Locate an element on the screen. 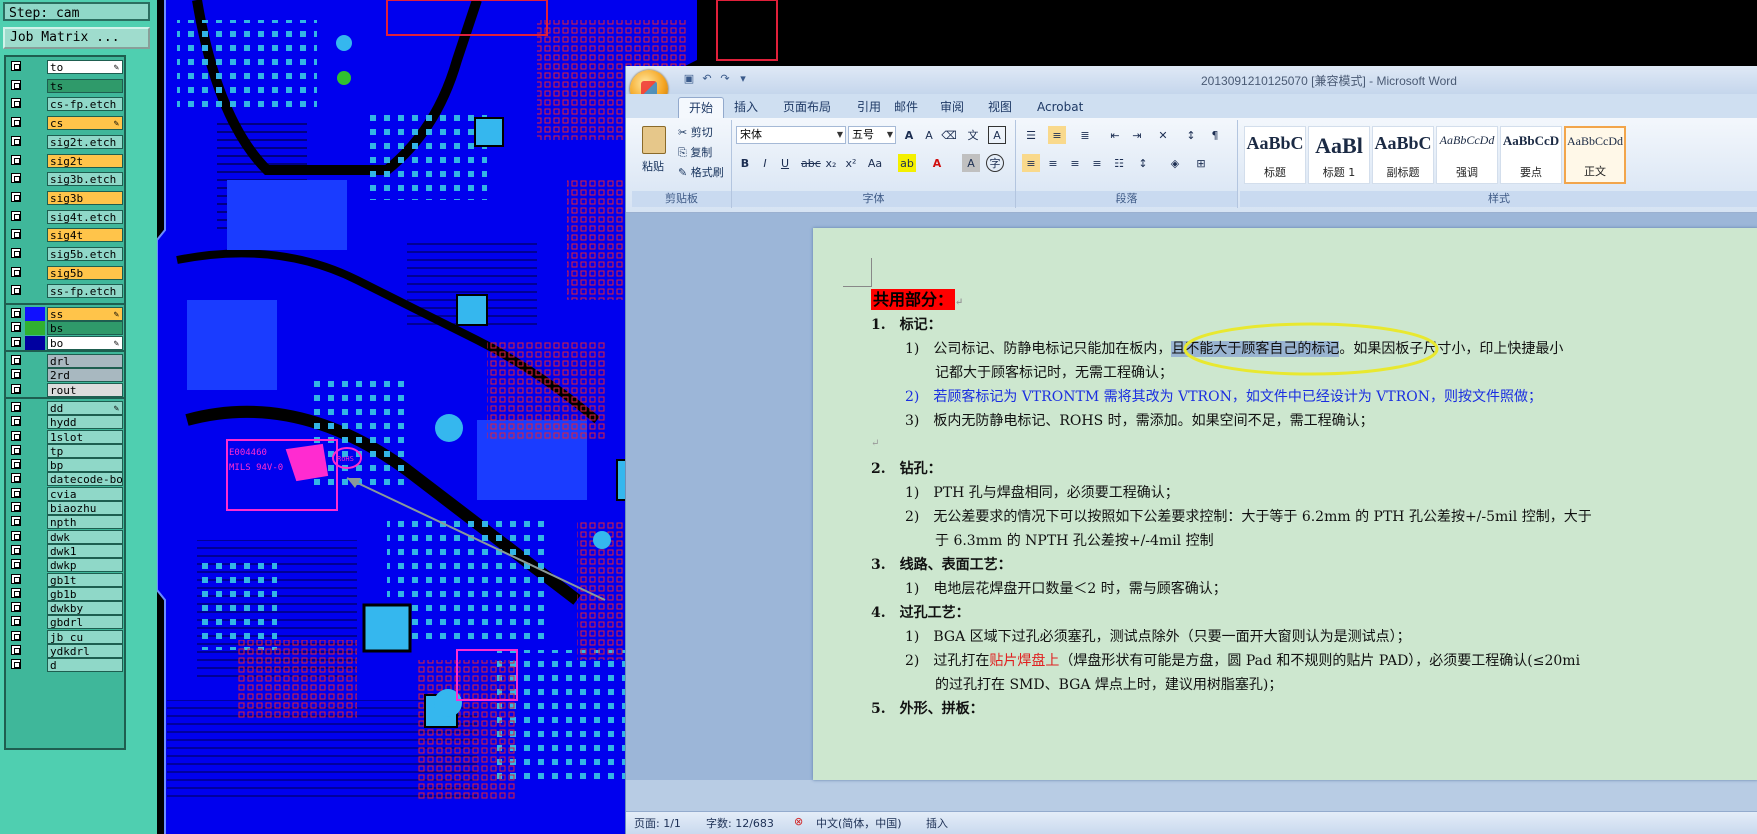  layer-name: cs-fp.etch is located at coordinates (85, 104).